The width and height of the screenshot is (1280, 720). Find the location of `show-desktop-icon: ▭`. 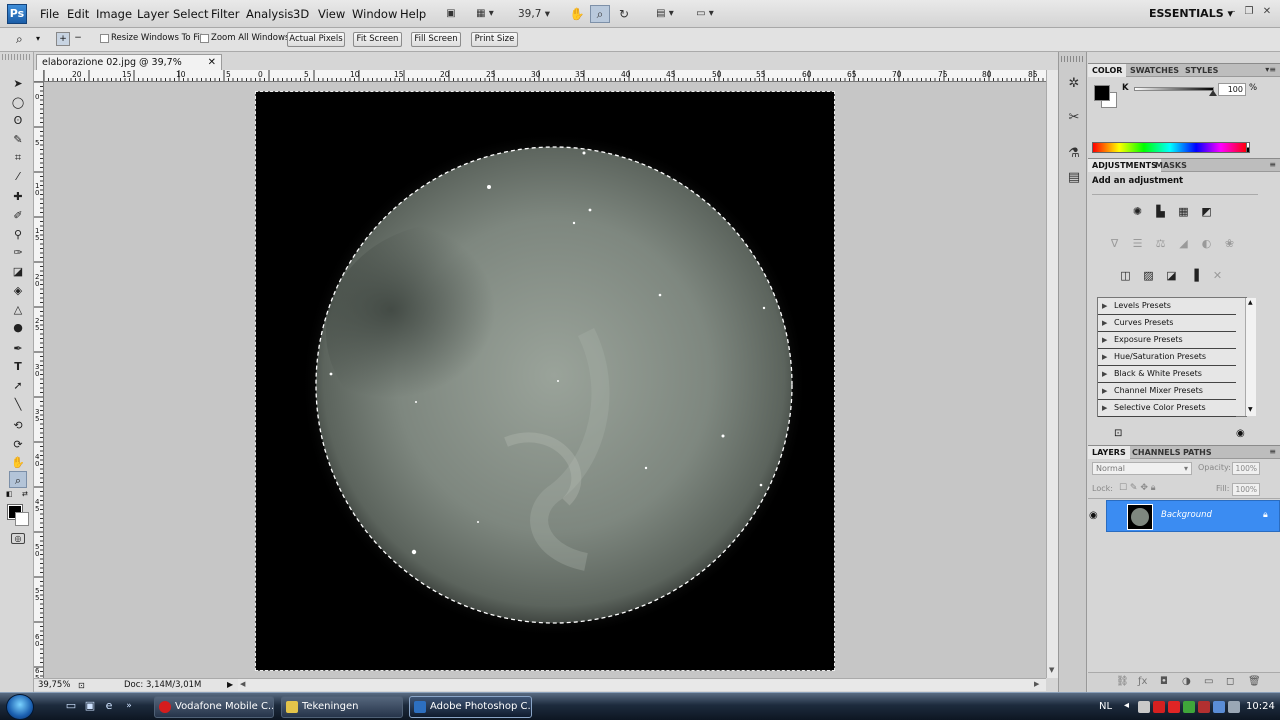

show-desktop-icon: ▭ is located at coordinates (71, 706).